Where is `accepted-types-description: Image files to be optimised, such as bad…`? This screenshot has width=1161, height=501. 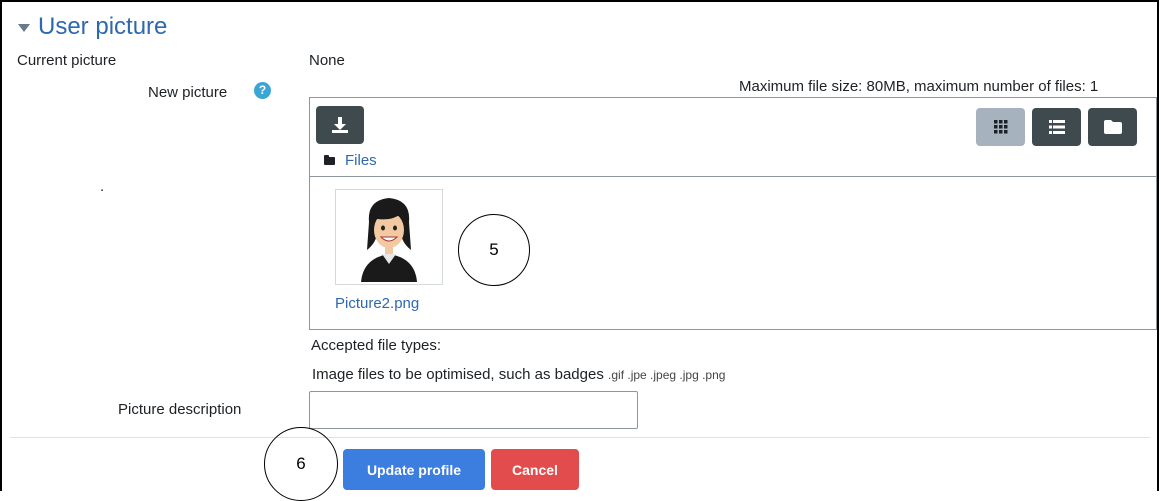 accepted-types-description: Image files to be optimised, such as bad… is located at coordinates (458, 374).